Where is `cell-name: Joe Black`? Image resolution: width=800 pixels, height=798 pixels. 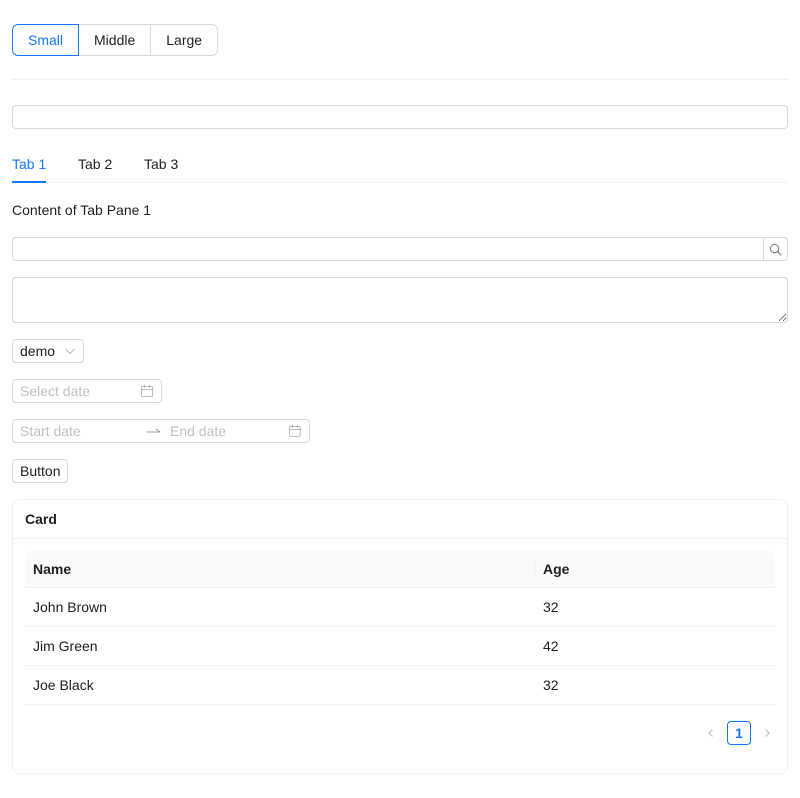 cell-name: Joe Black is located at coordinates (63, 685).